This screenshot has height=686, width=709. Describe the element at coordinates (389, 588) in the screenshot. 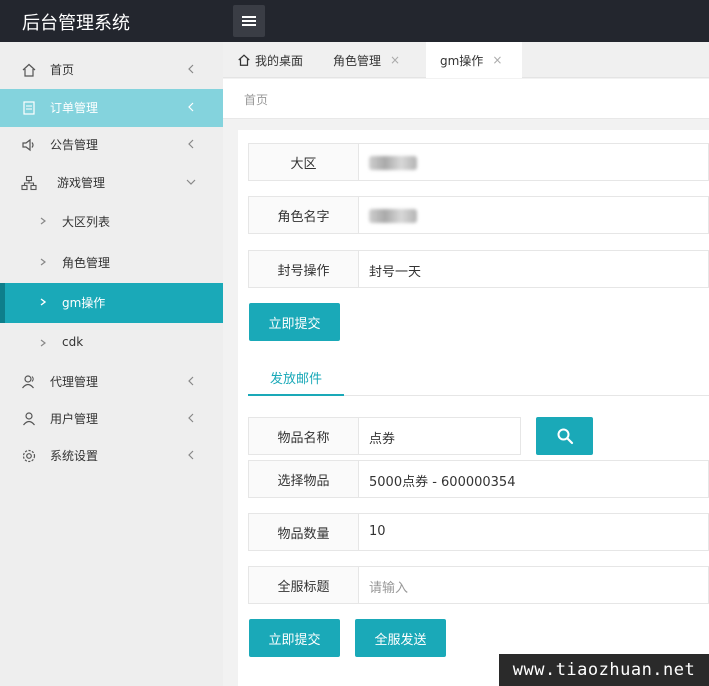

I see `field-placeholder: 请输入` at that location.